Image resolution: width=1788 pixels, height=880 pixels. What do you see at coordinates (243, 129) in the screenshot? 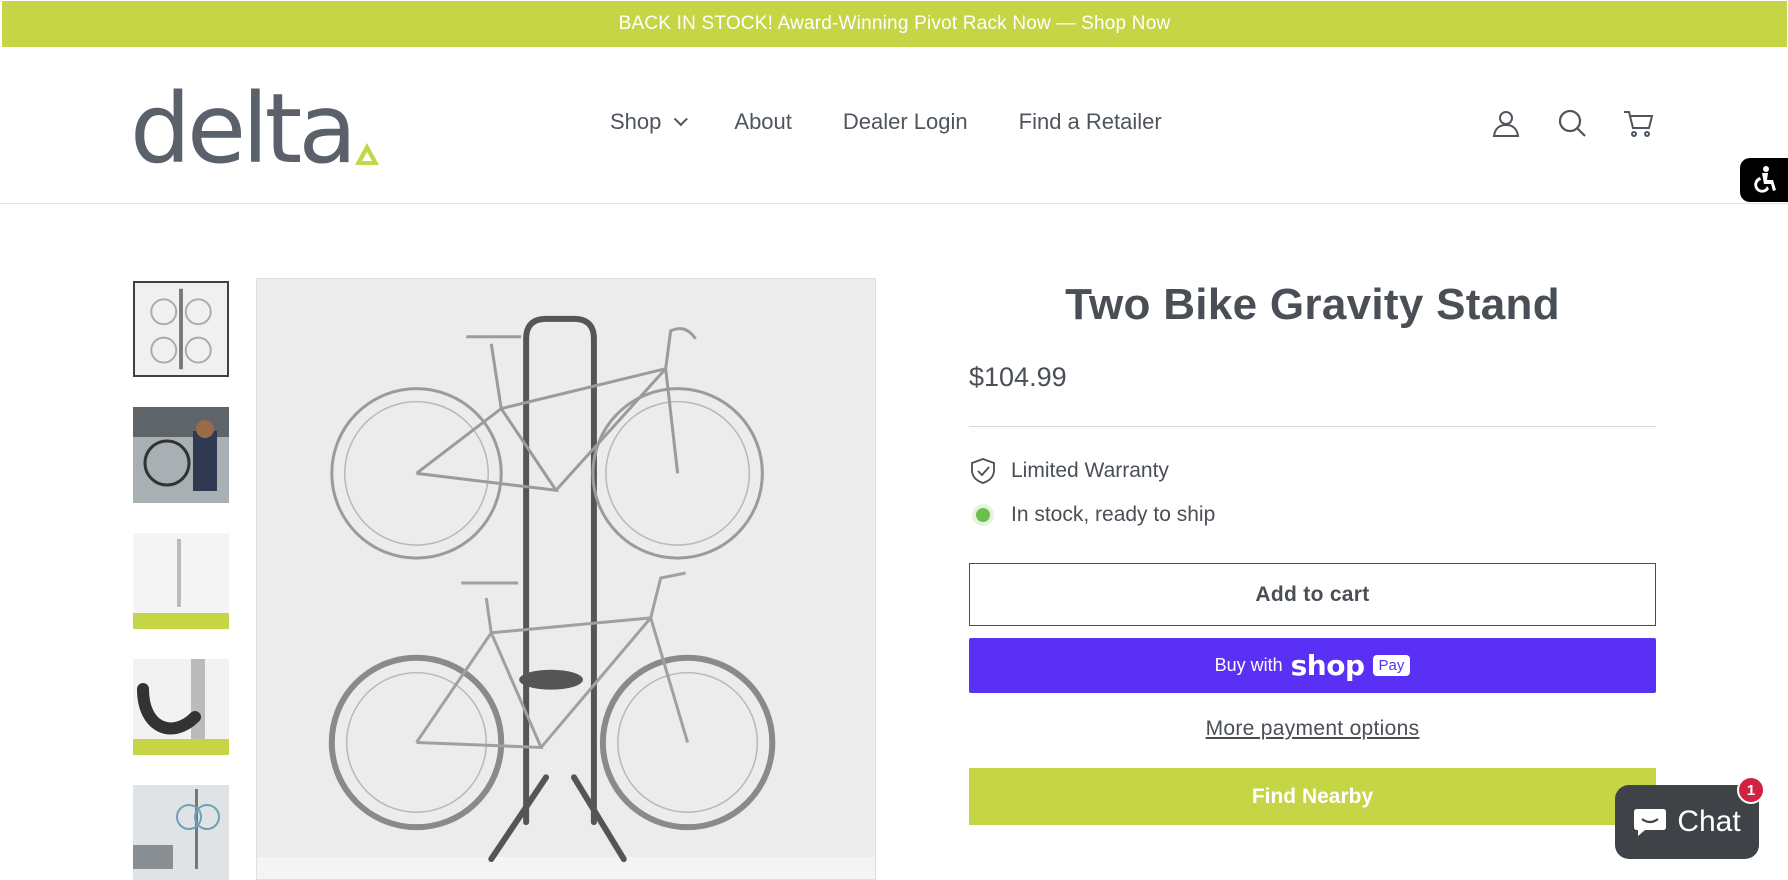
I see `logo-text: delta` at bounding box center [243, 129].